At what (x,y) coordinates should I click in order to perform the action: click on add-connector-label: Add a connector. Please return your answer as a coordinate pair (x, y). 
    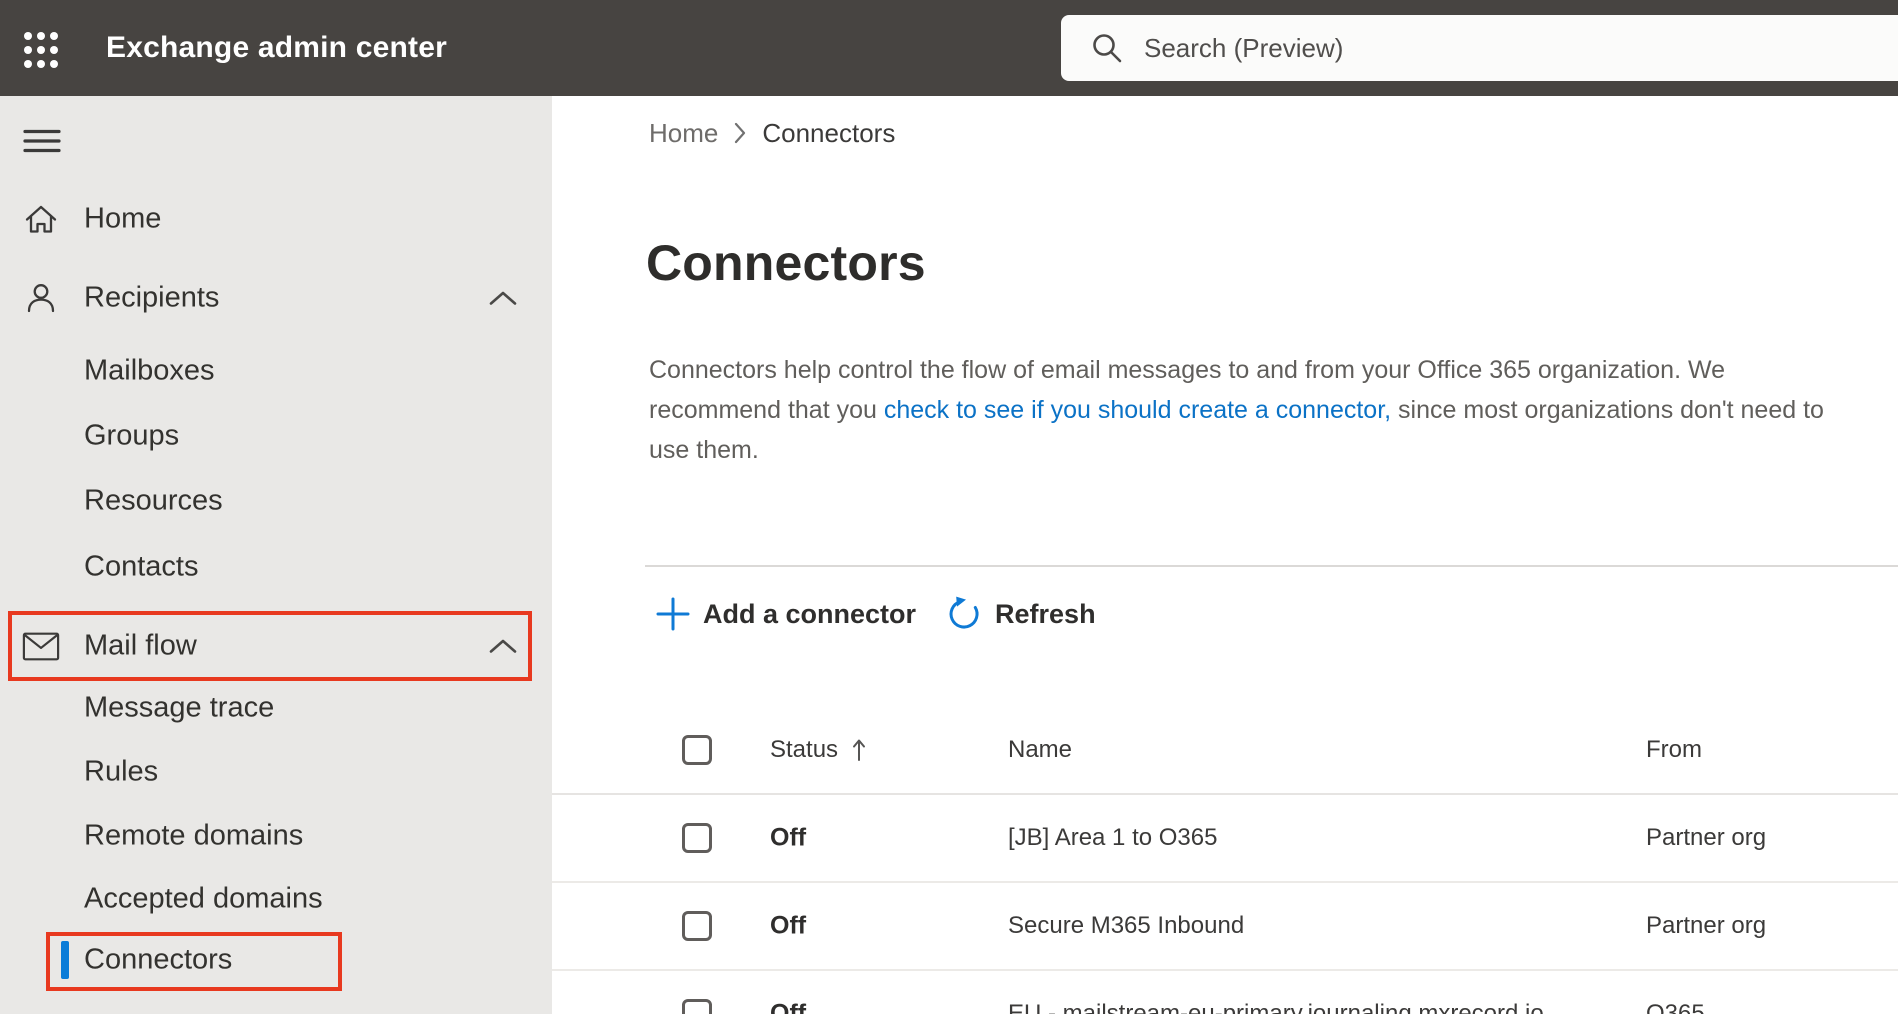
    Looking at the image, I should click on (810, 613).